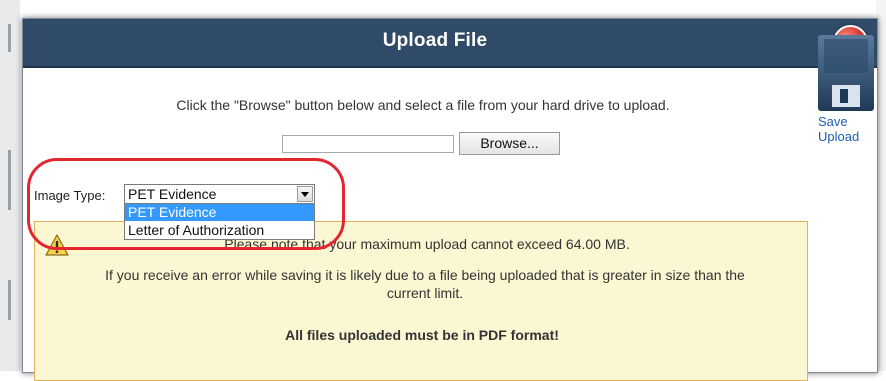  Describe the element at coordinates (219, 194) in the screenshot. I see `image-type-select: PET Evidence` at that location.